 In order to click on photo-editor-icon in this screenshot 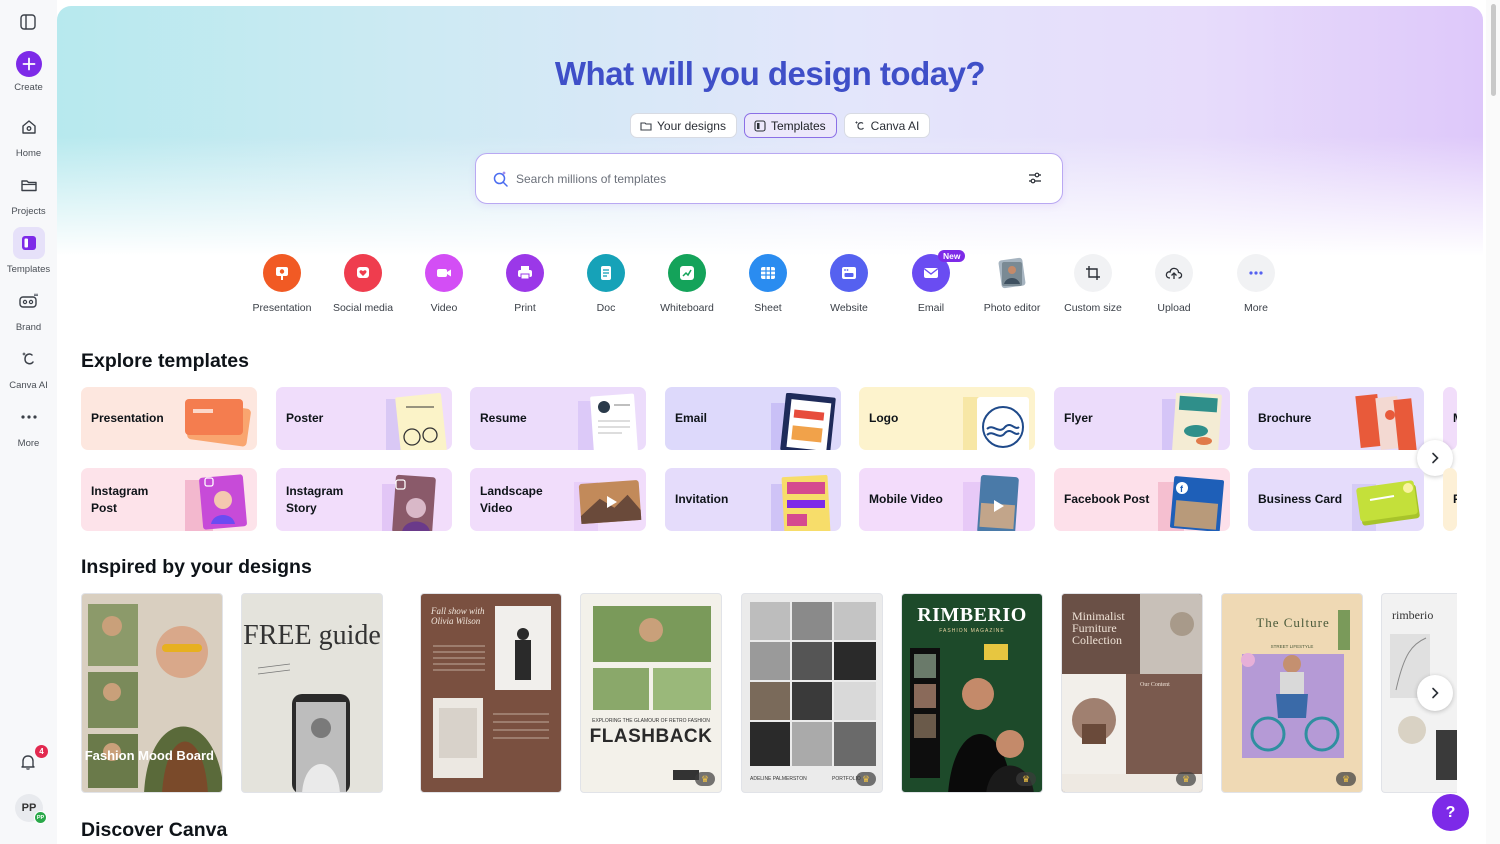, I will do `click(1012, 273)`.